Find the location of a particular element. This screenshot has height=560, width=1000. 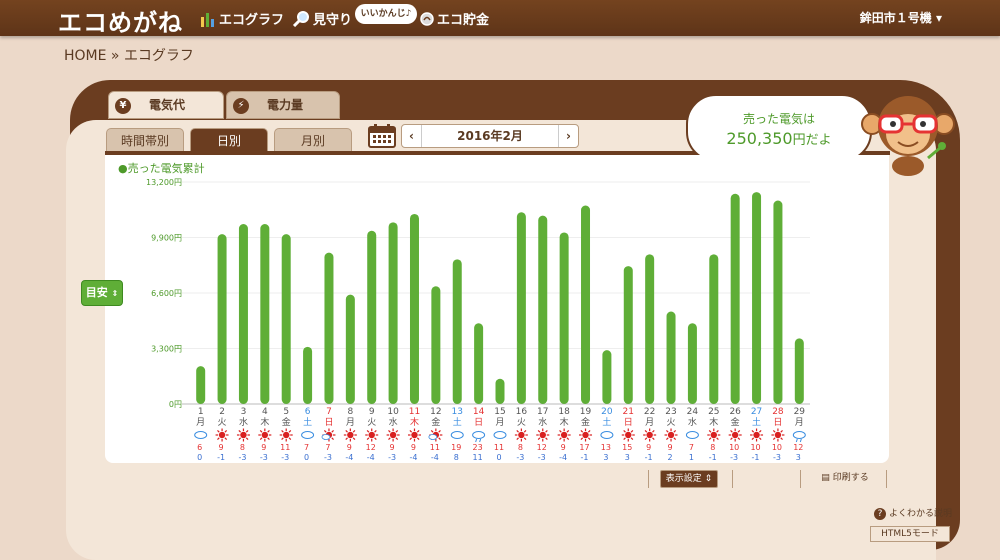

nav-item-ecochokin: エコ貯金 is located at coordinates (454, 19).